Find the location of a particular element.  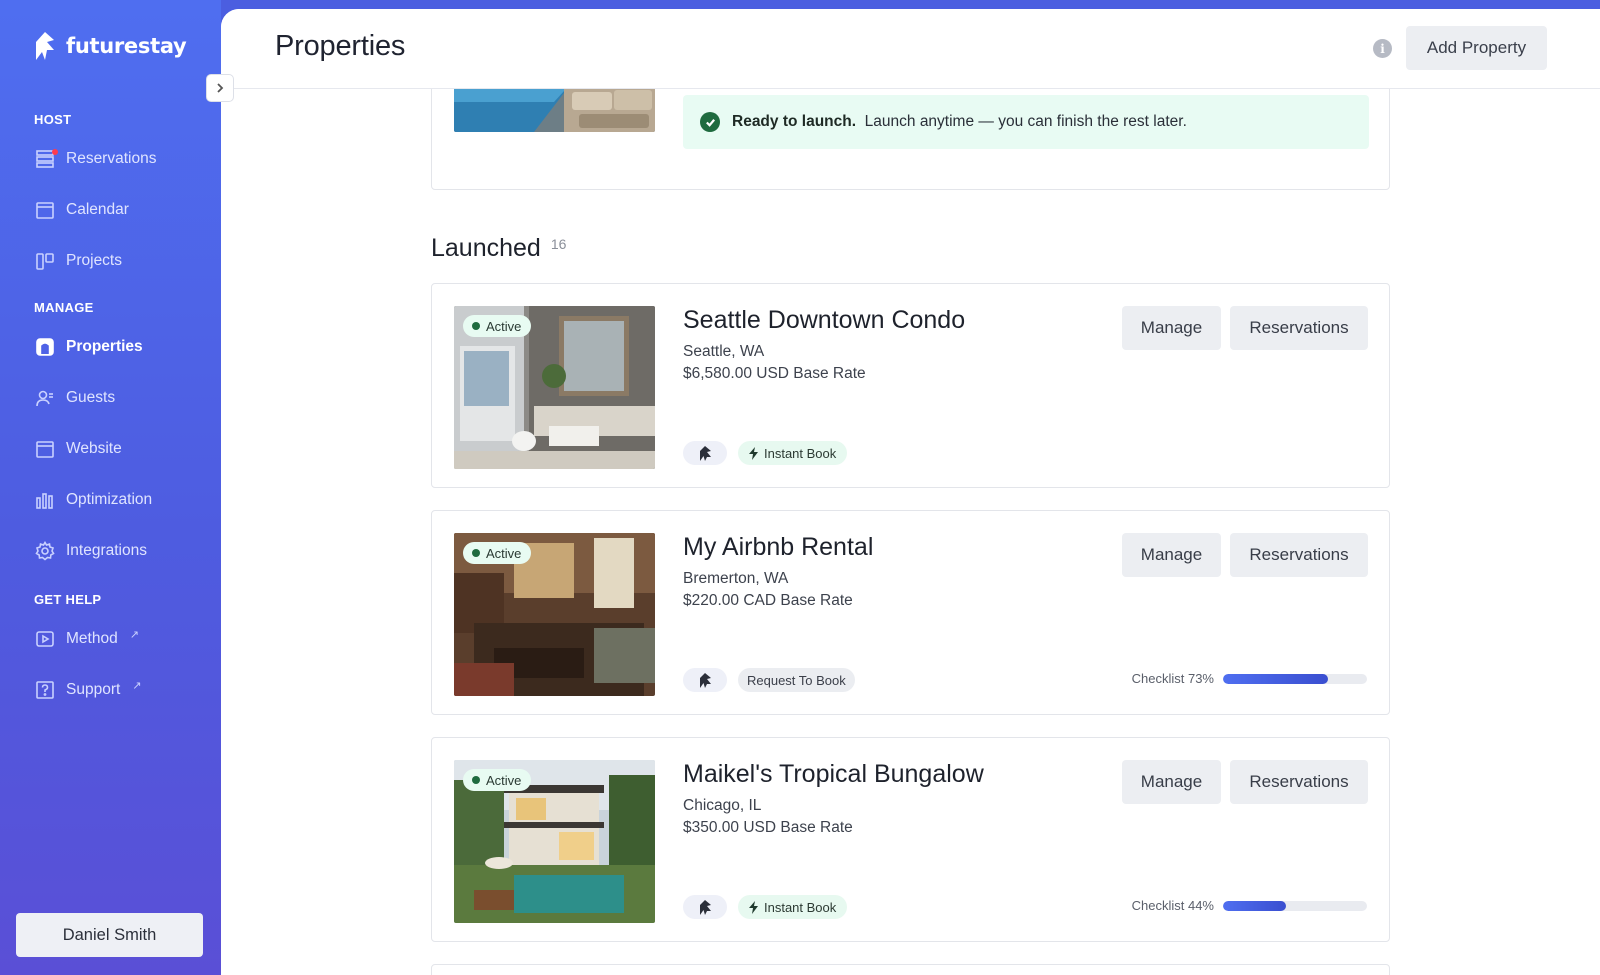

sidebar-item-guests: Guests is located at coordinates (74, 398).